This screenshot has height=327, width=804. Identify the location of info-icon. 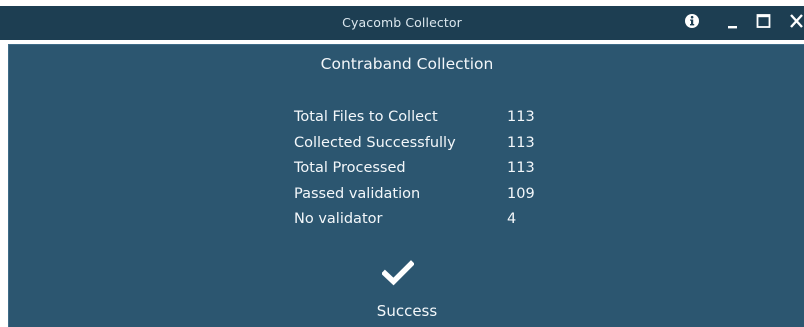
(694, 22).